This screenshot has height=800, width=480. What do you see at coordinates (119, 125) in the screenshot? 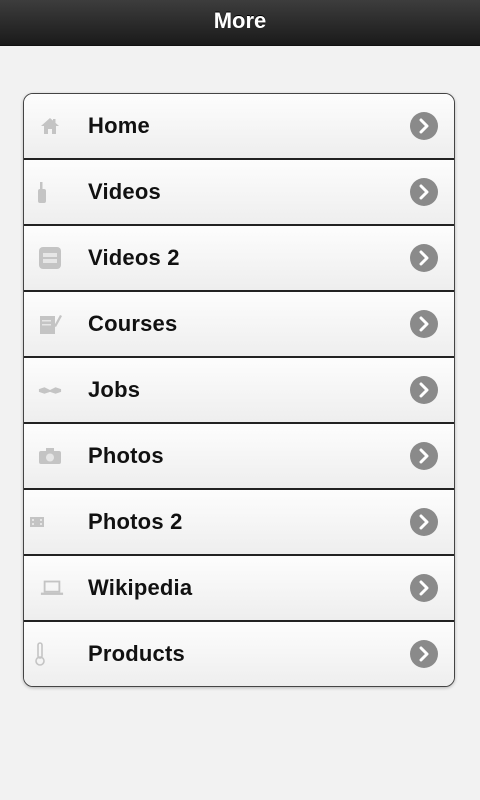
I see `menu-item-label: Home` at bounding box center [119, 125].